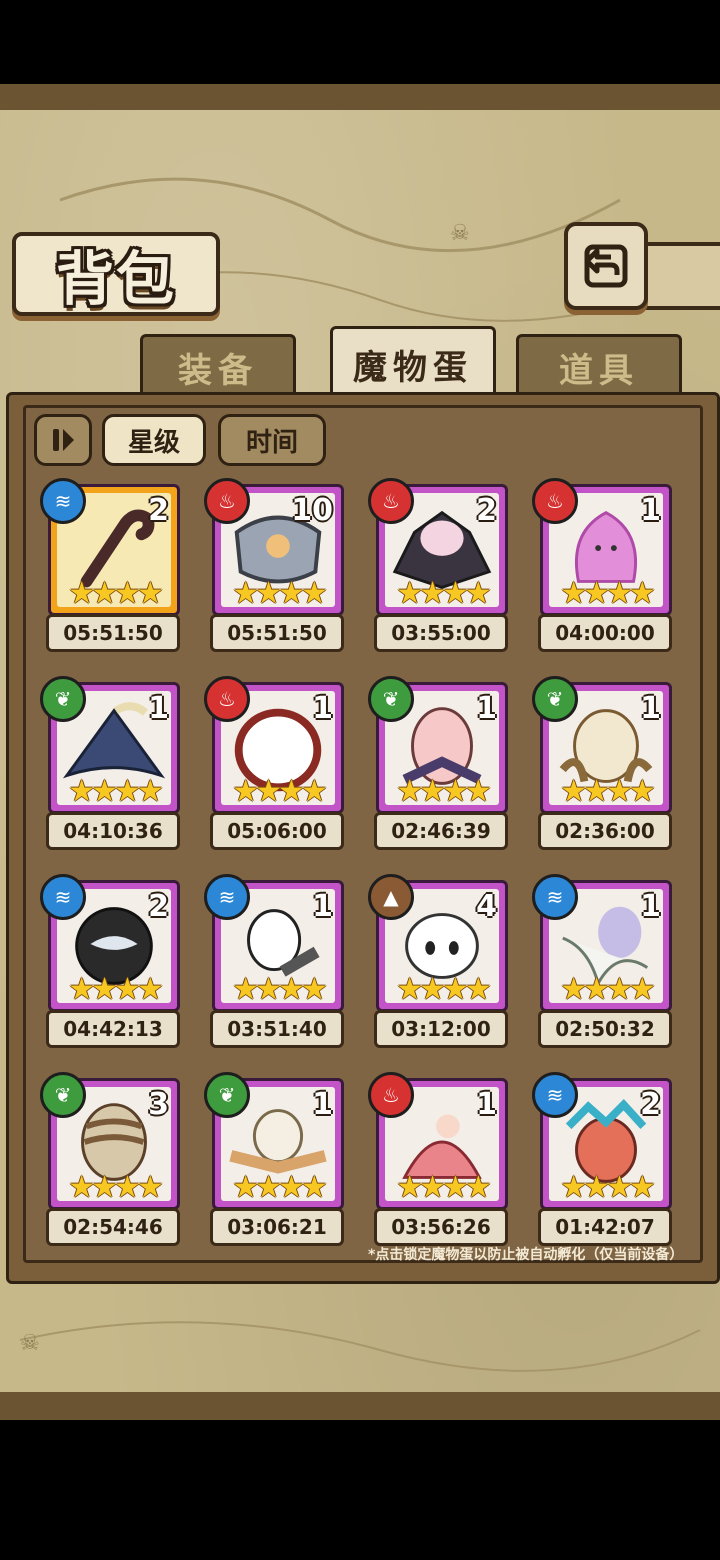 This screenshot has height=1560, width=720. Describe the element at coordinates (602, 1160) in the screenshot. I see `egg-card: 2 ★★★★ ≋ 01:42:07` at that location.